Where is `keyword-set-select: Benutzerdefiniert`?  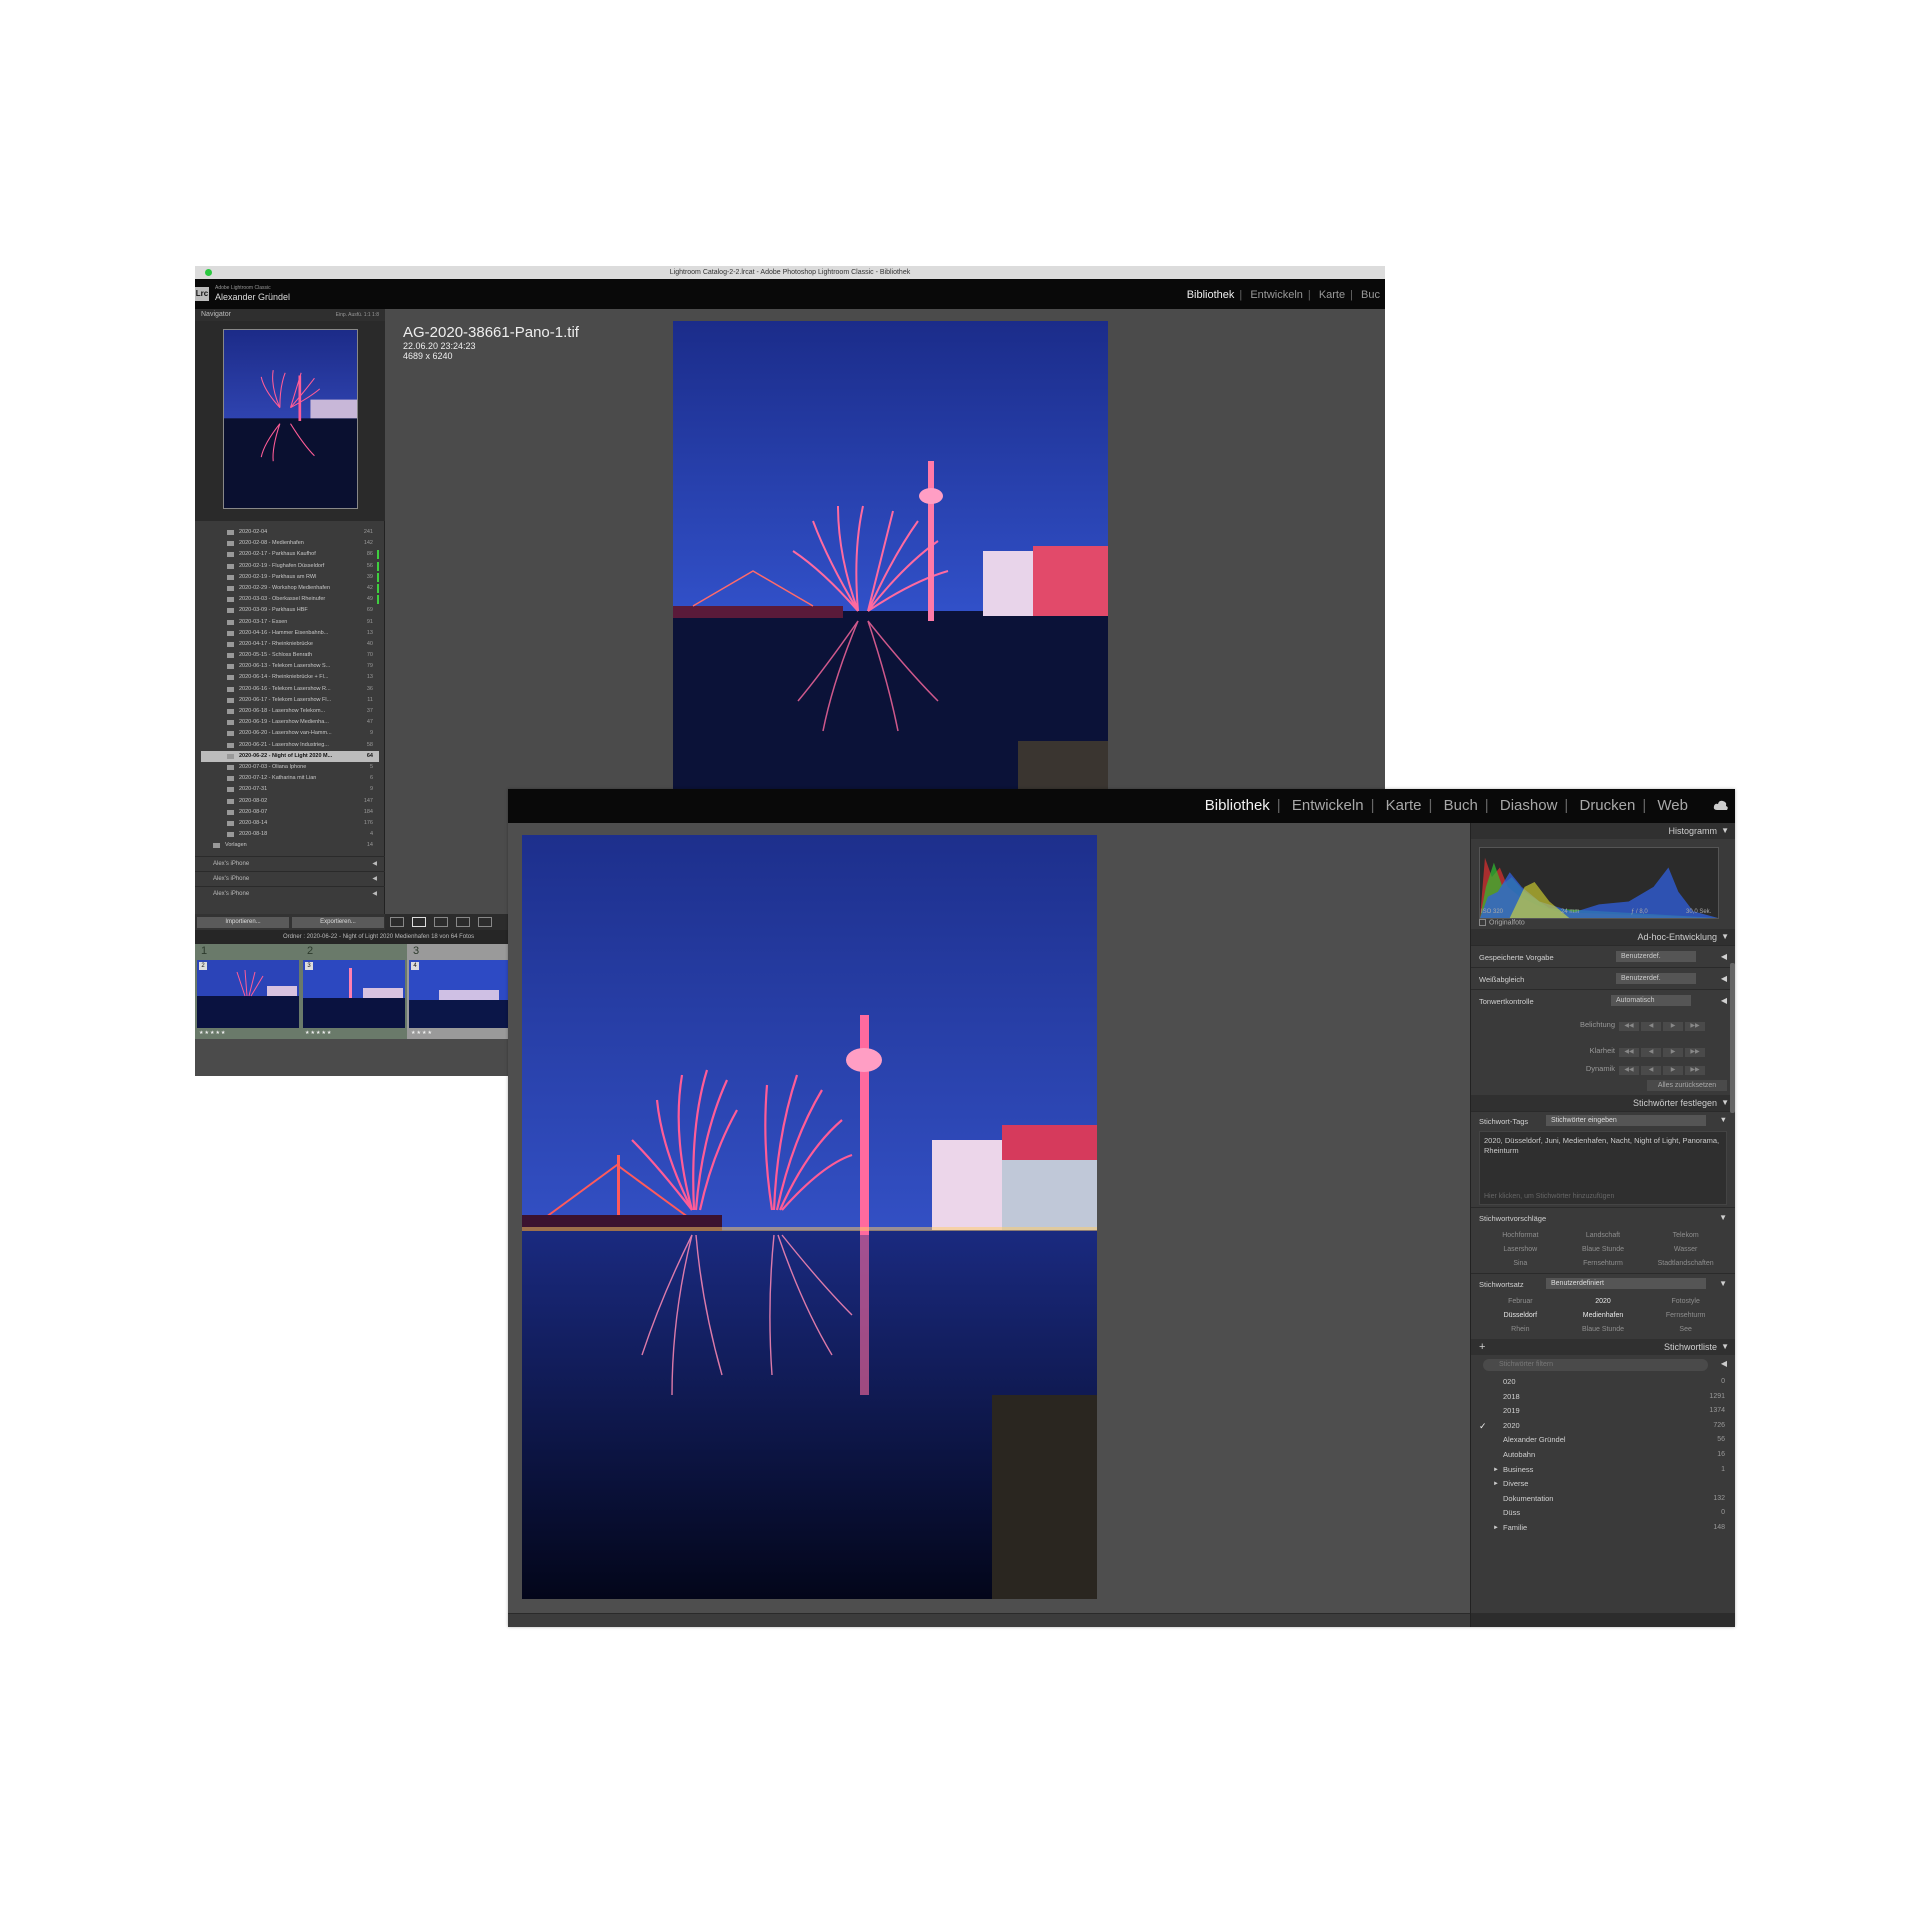
keyword-set-select: Benutzerdefiniert is located at coordinates (1626, 1283).